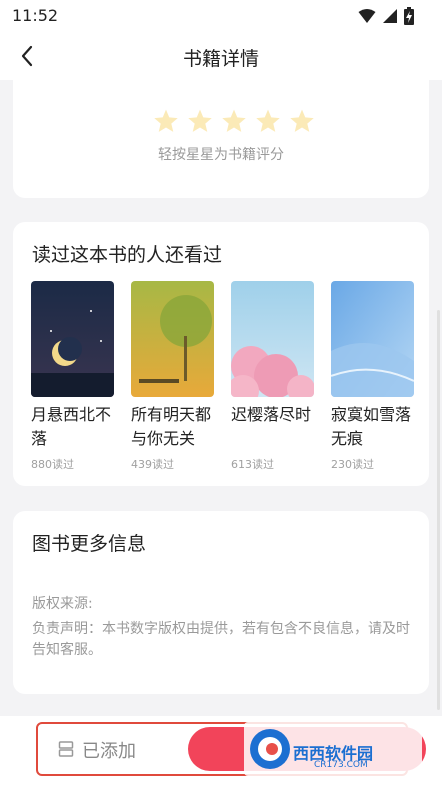 The width and height of the screenshot is (442, 786). Describe the element at coordinates (89, 544) in the screenshot. I see `section-title: 图书更多信息` at that location.